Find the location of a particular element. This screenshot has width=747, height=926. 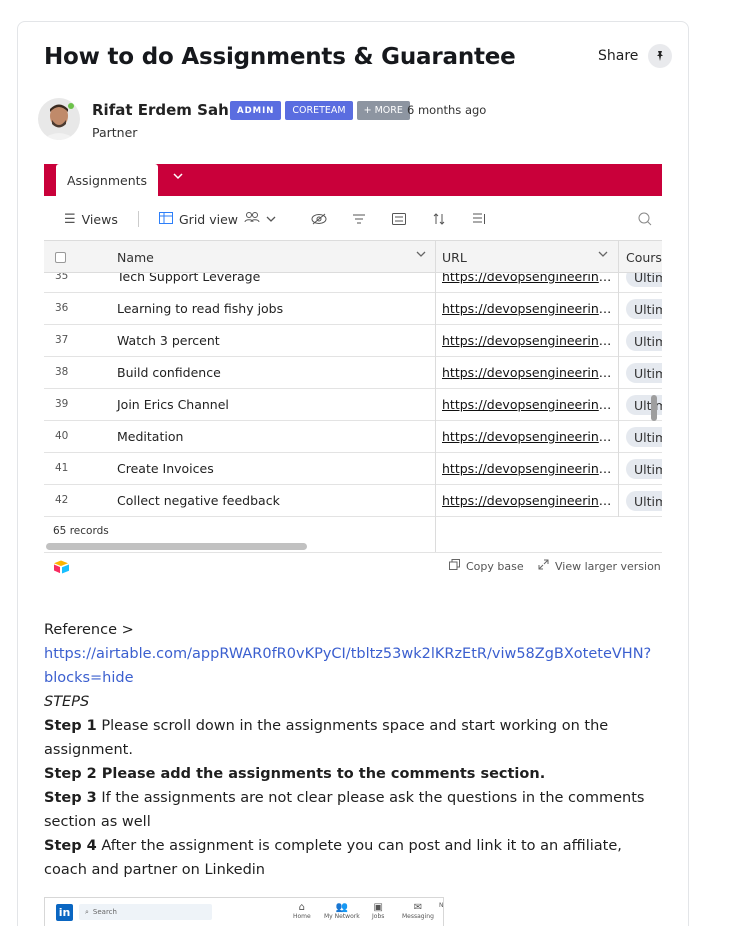

linkedin-nav-network: 👥 My Network is located at coordinates (342, 911).